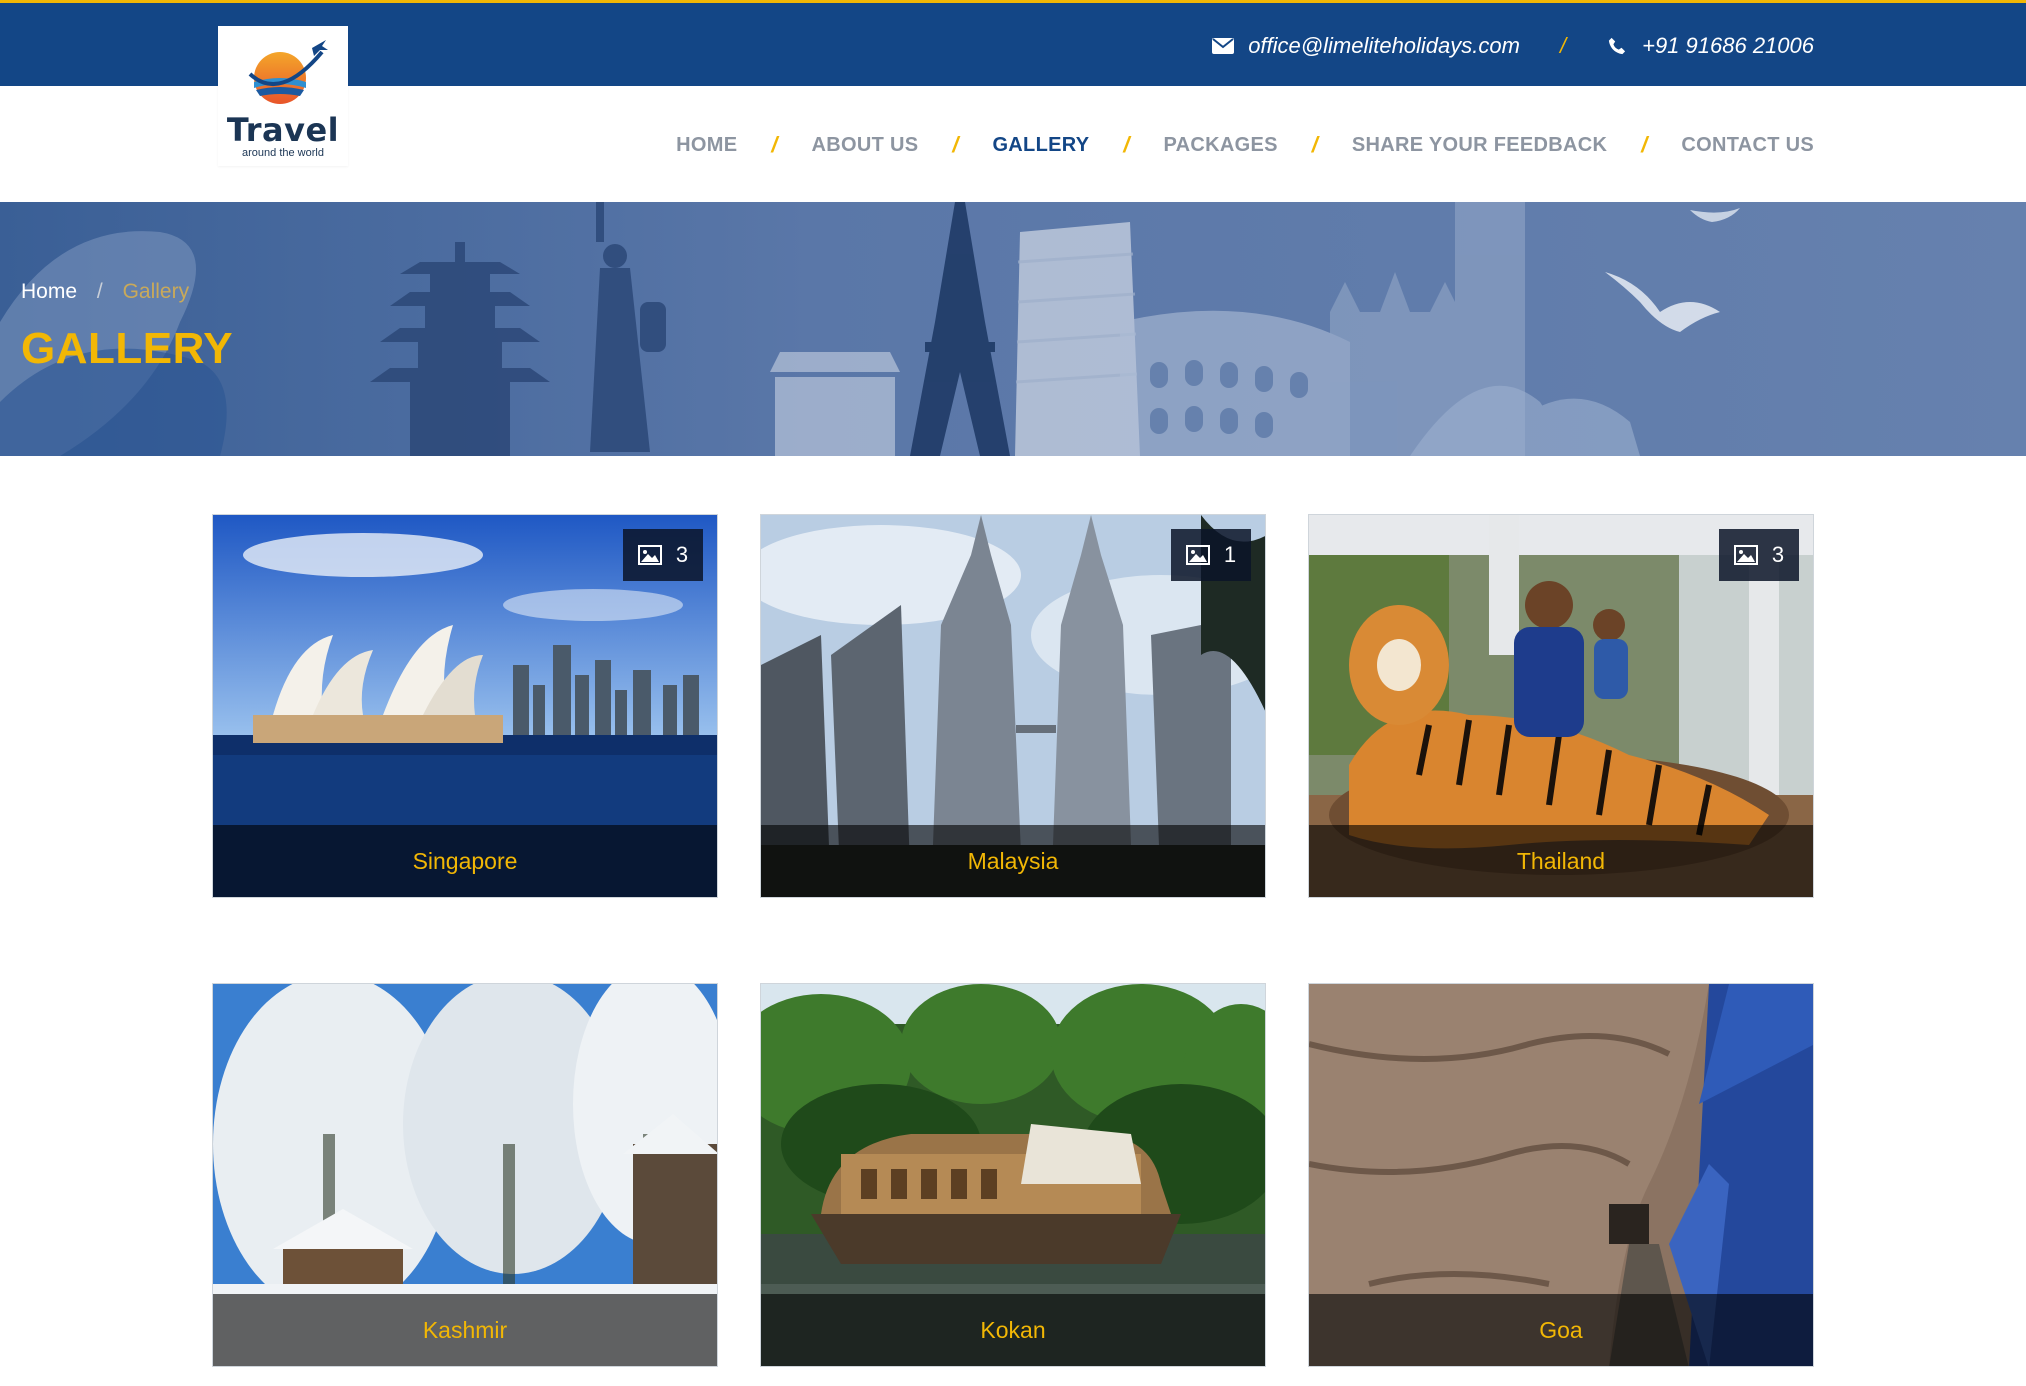 The height and width of the screenshot is (1386, 2026). Describe the element at coordinates (127, 348) in the screenshot. I see `page-title: GALLERY` at that location.